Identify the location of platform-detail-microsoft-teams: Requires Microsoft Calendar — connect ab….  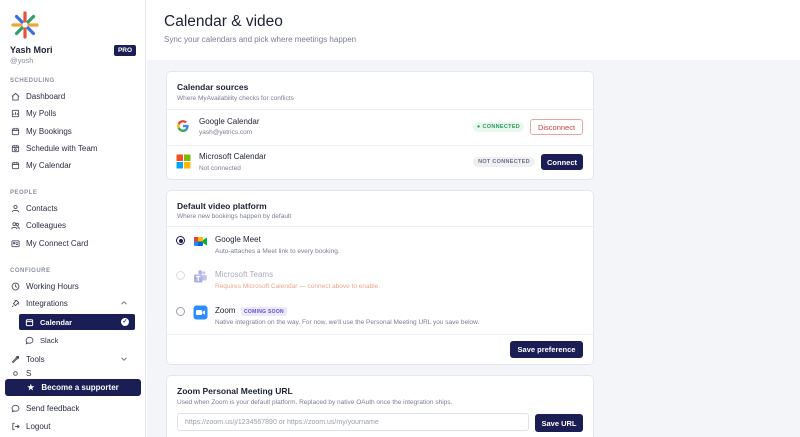
(298, 286).